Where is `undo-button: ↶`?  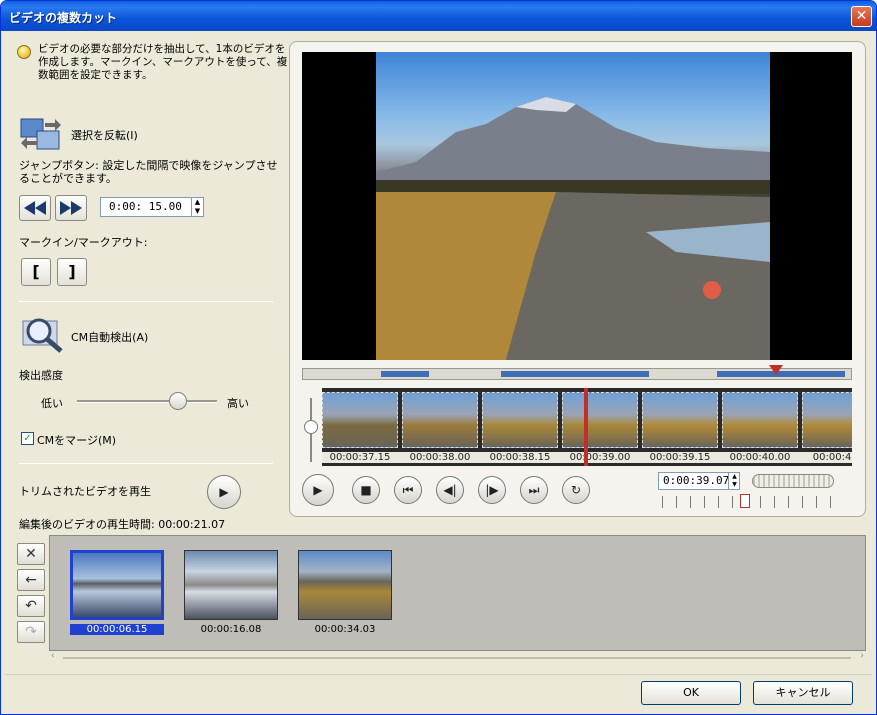 undo-button: ↶ is located at coordinates (31, 606).